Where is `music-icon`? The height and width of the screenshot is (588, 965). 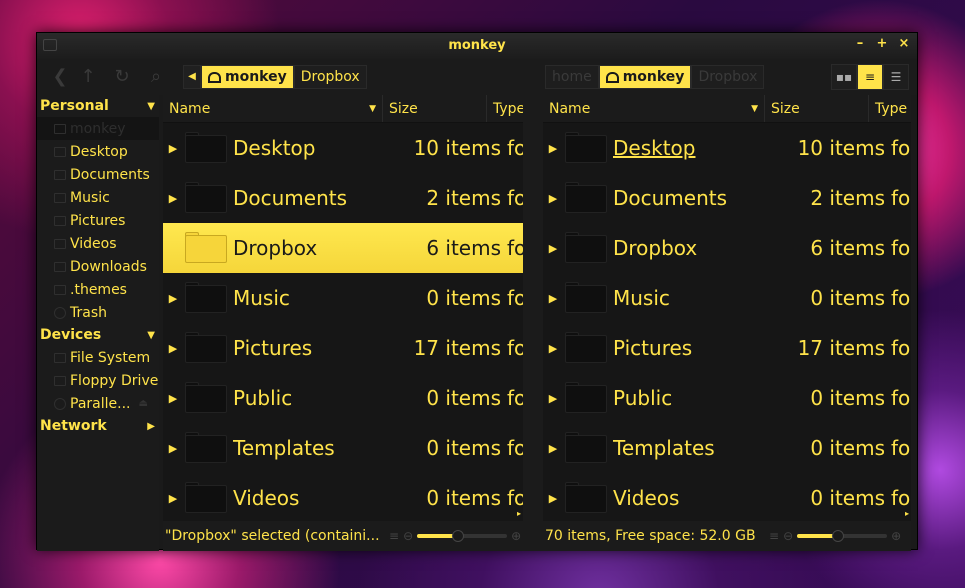
music-icon is located at coordinates (60, 197).